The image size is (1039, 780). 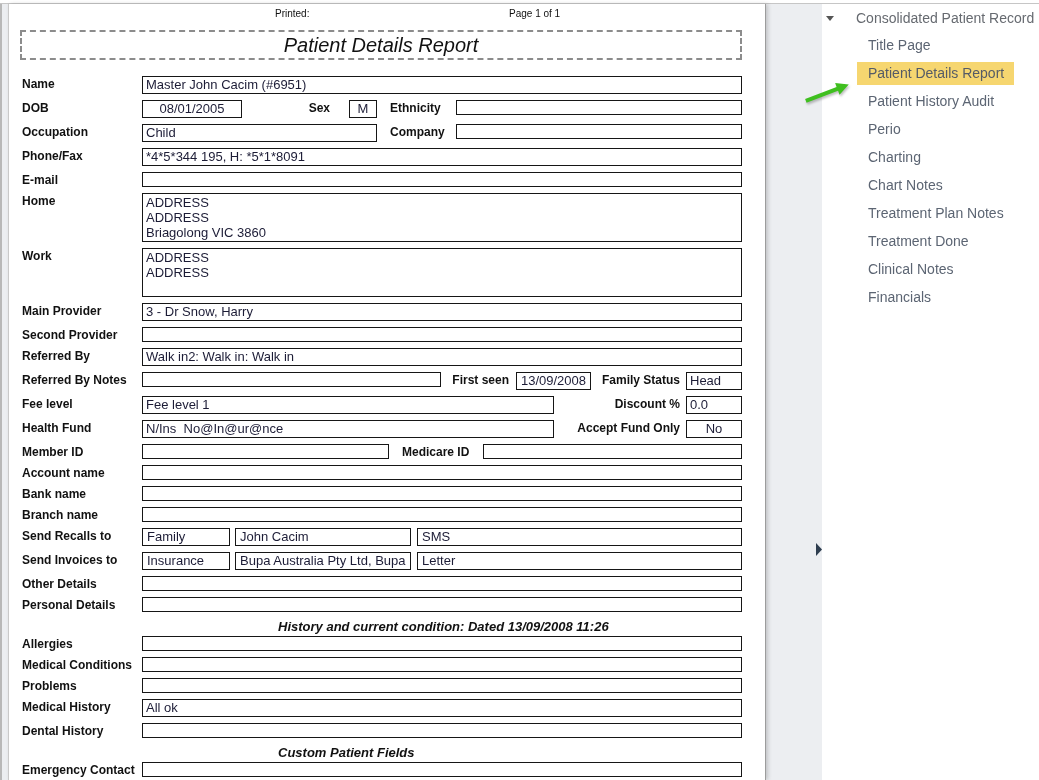 I want to click on field-label: Accept Fund Only, so click(x=628, y=428).